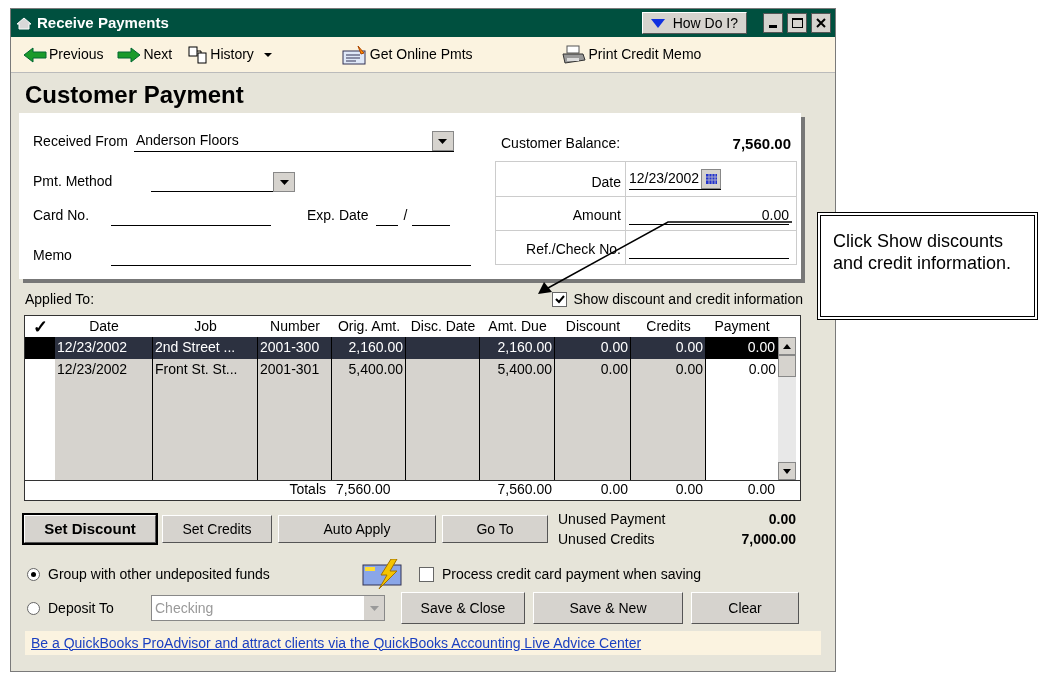 The image size is (1039, 678). I want to click on radio-dot-icon, so click(33, 574).